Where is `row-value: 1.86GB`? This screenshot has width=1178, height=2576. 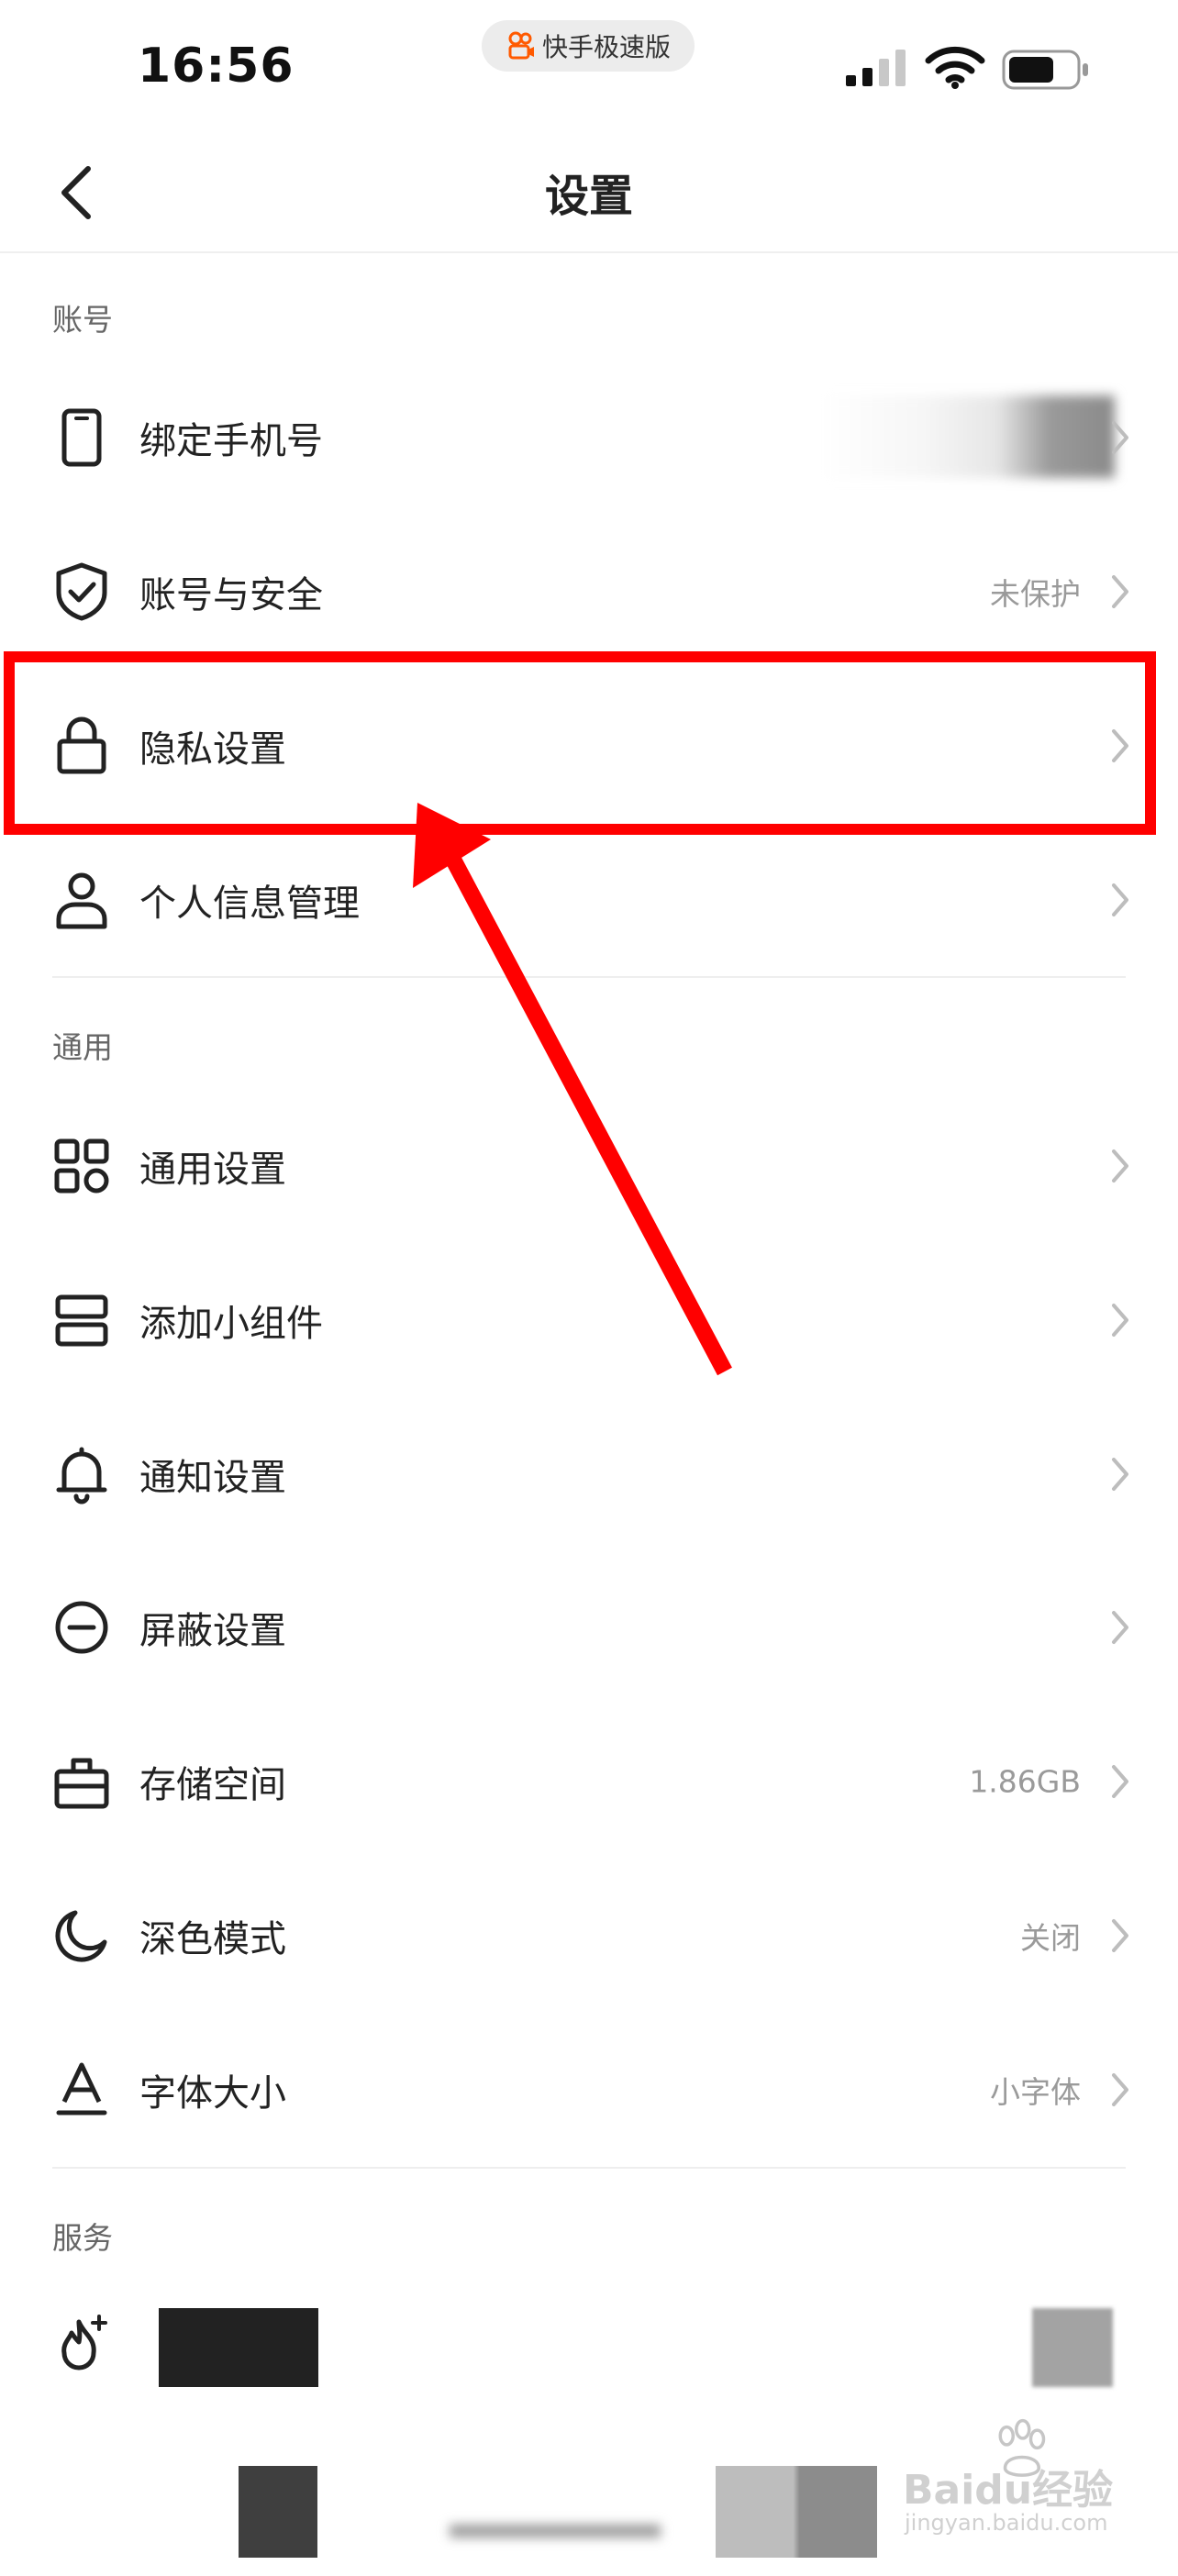 row-value: 1.86GB is located at coordinates (1025, 1781).